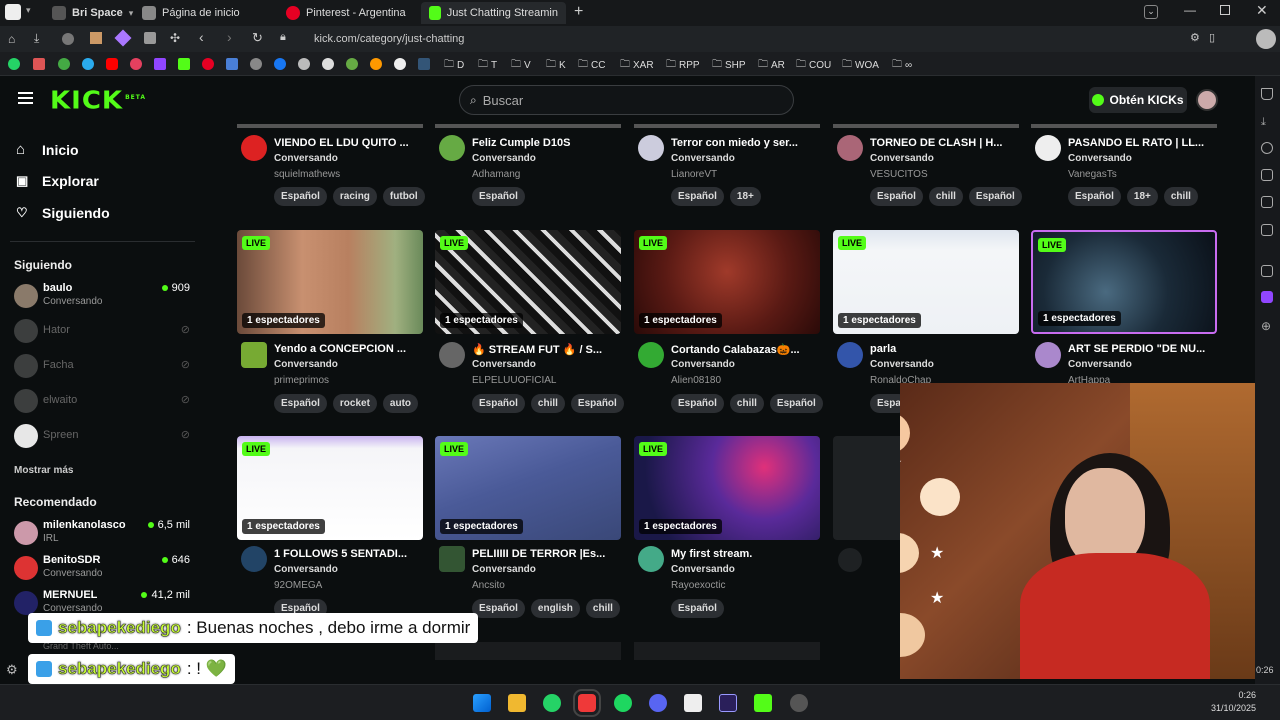 The image size is (1280, 720). Describe the element at coordinates (104, 534) in the screenshot. I see `recommended-item: milenkanolasco IRL 6,5 mil` at that location.